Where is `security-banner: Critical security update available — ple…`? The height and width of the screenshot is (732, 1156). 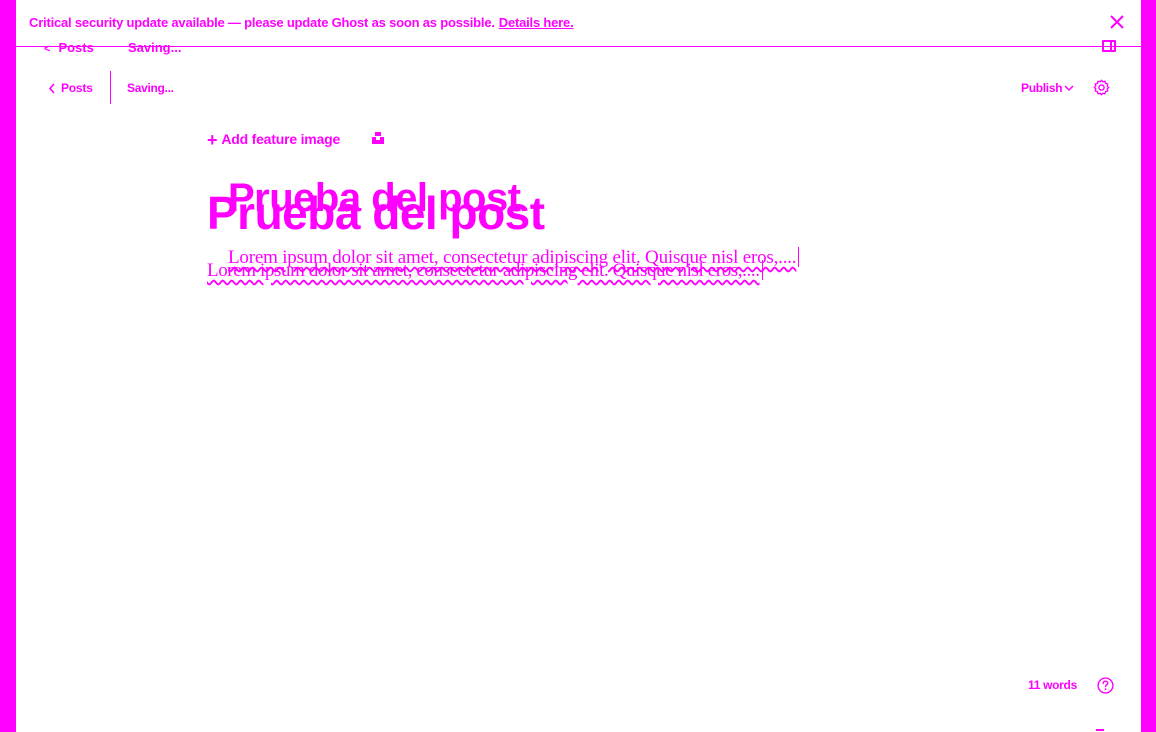 security-banner: Critical security update available — ple… is located at coordinates (301, 22).